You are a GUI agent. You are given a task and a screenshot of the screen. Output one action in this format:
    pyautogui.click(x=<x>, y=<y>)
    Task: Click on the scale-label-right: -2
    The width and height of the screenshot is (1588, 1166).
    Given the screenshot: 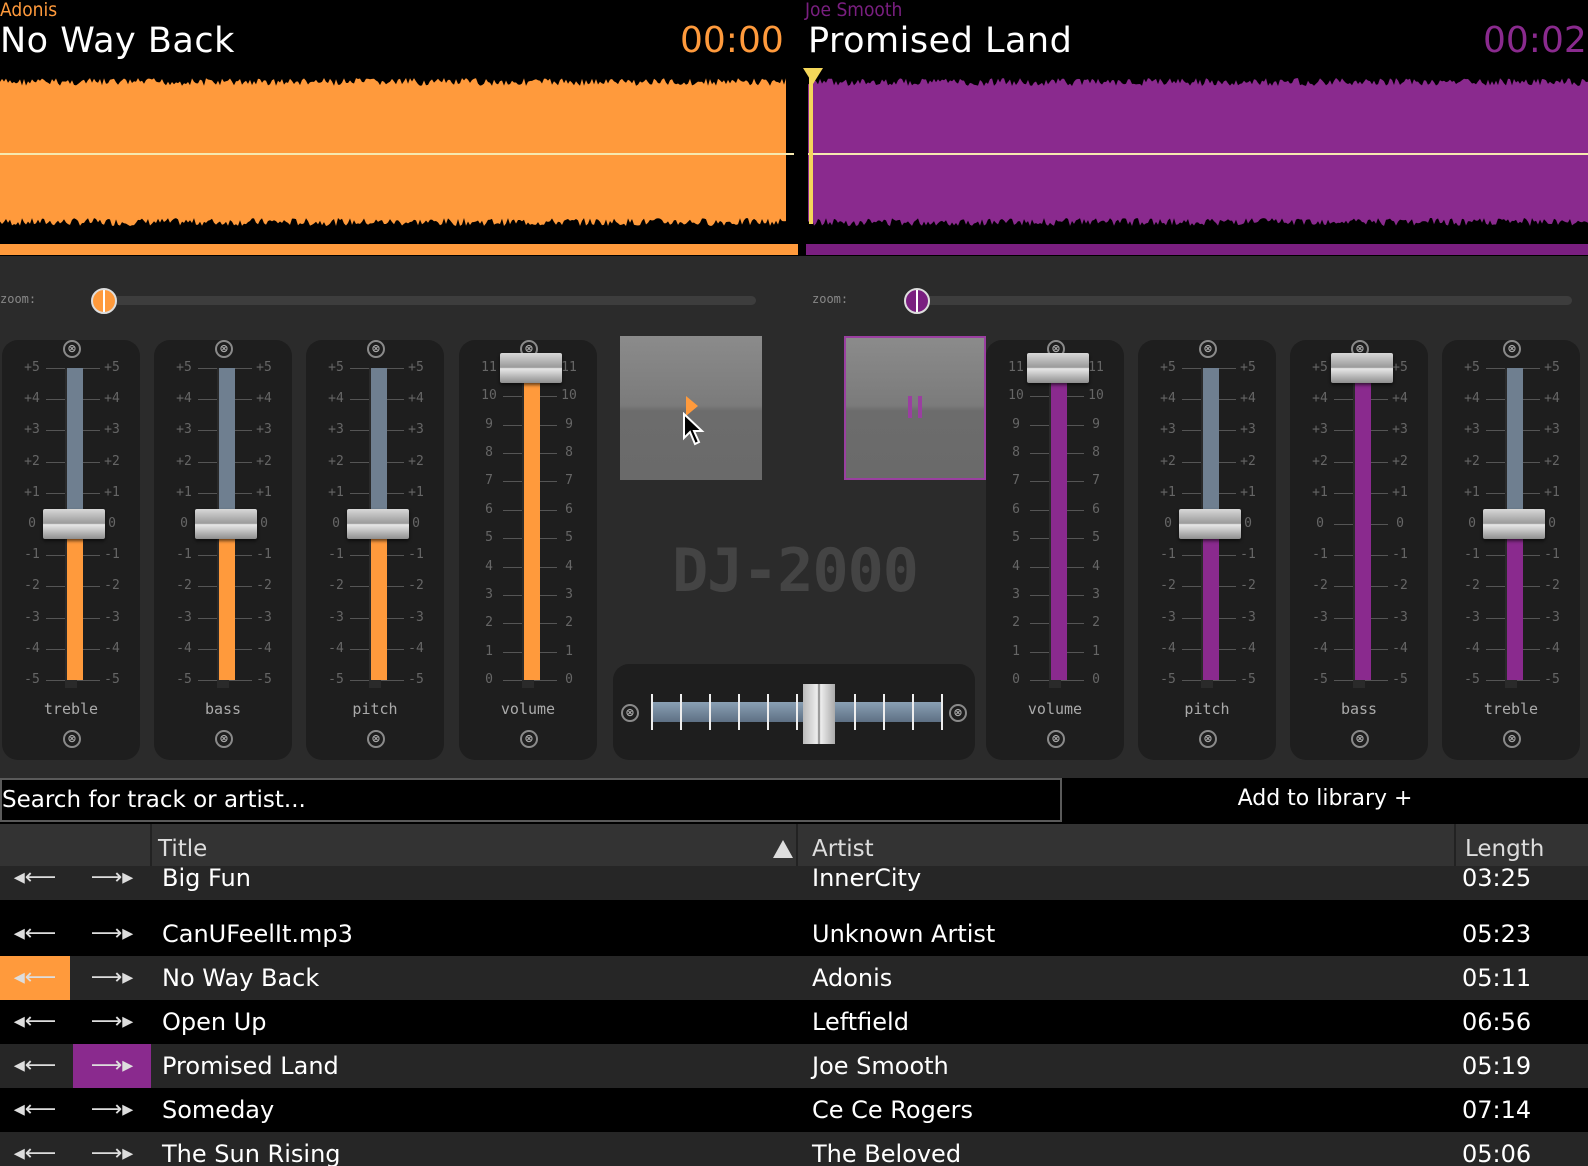 What is the action you would take?
    pyautogui.click(x=416, y=586)
    